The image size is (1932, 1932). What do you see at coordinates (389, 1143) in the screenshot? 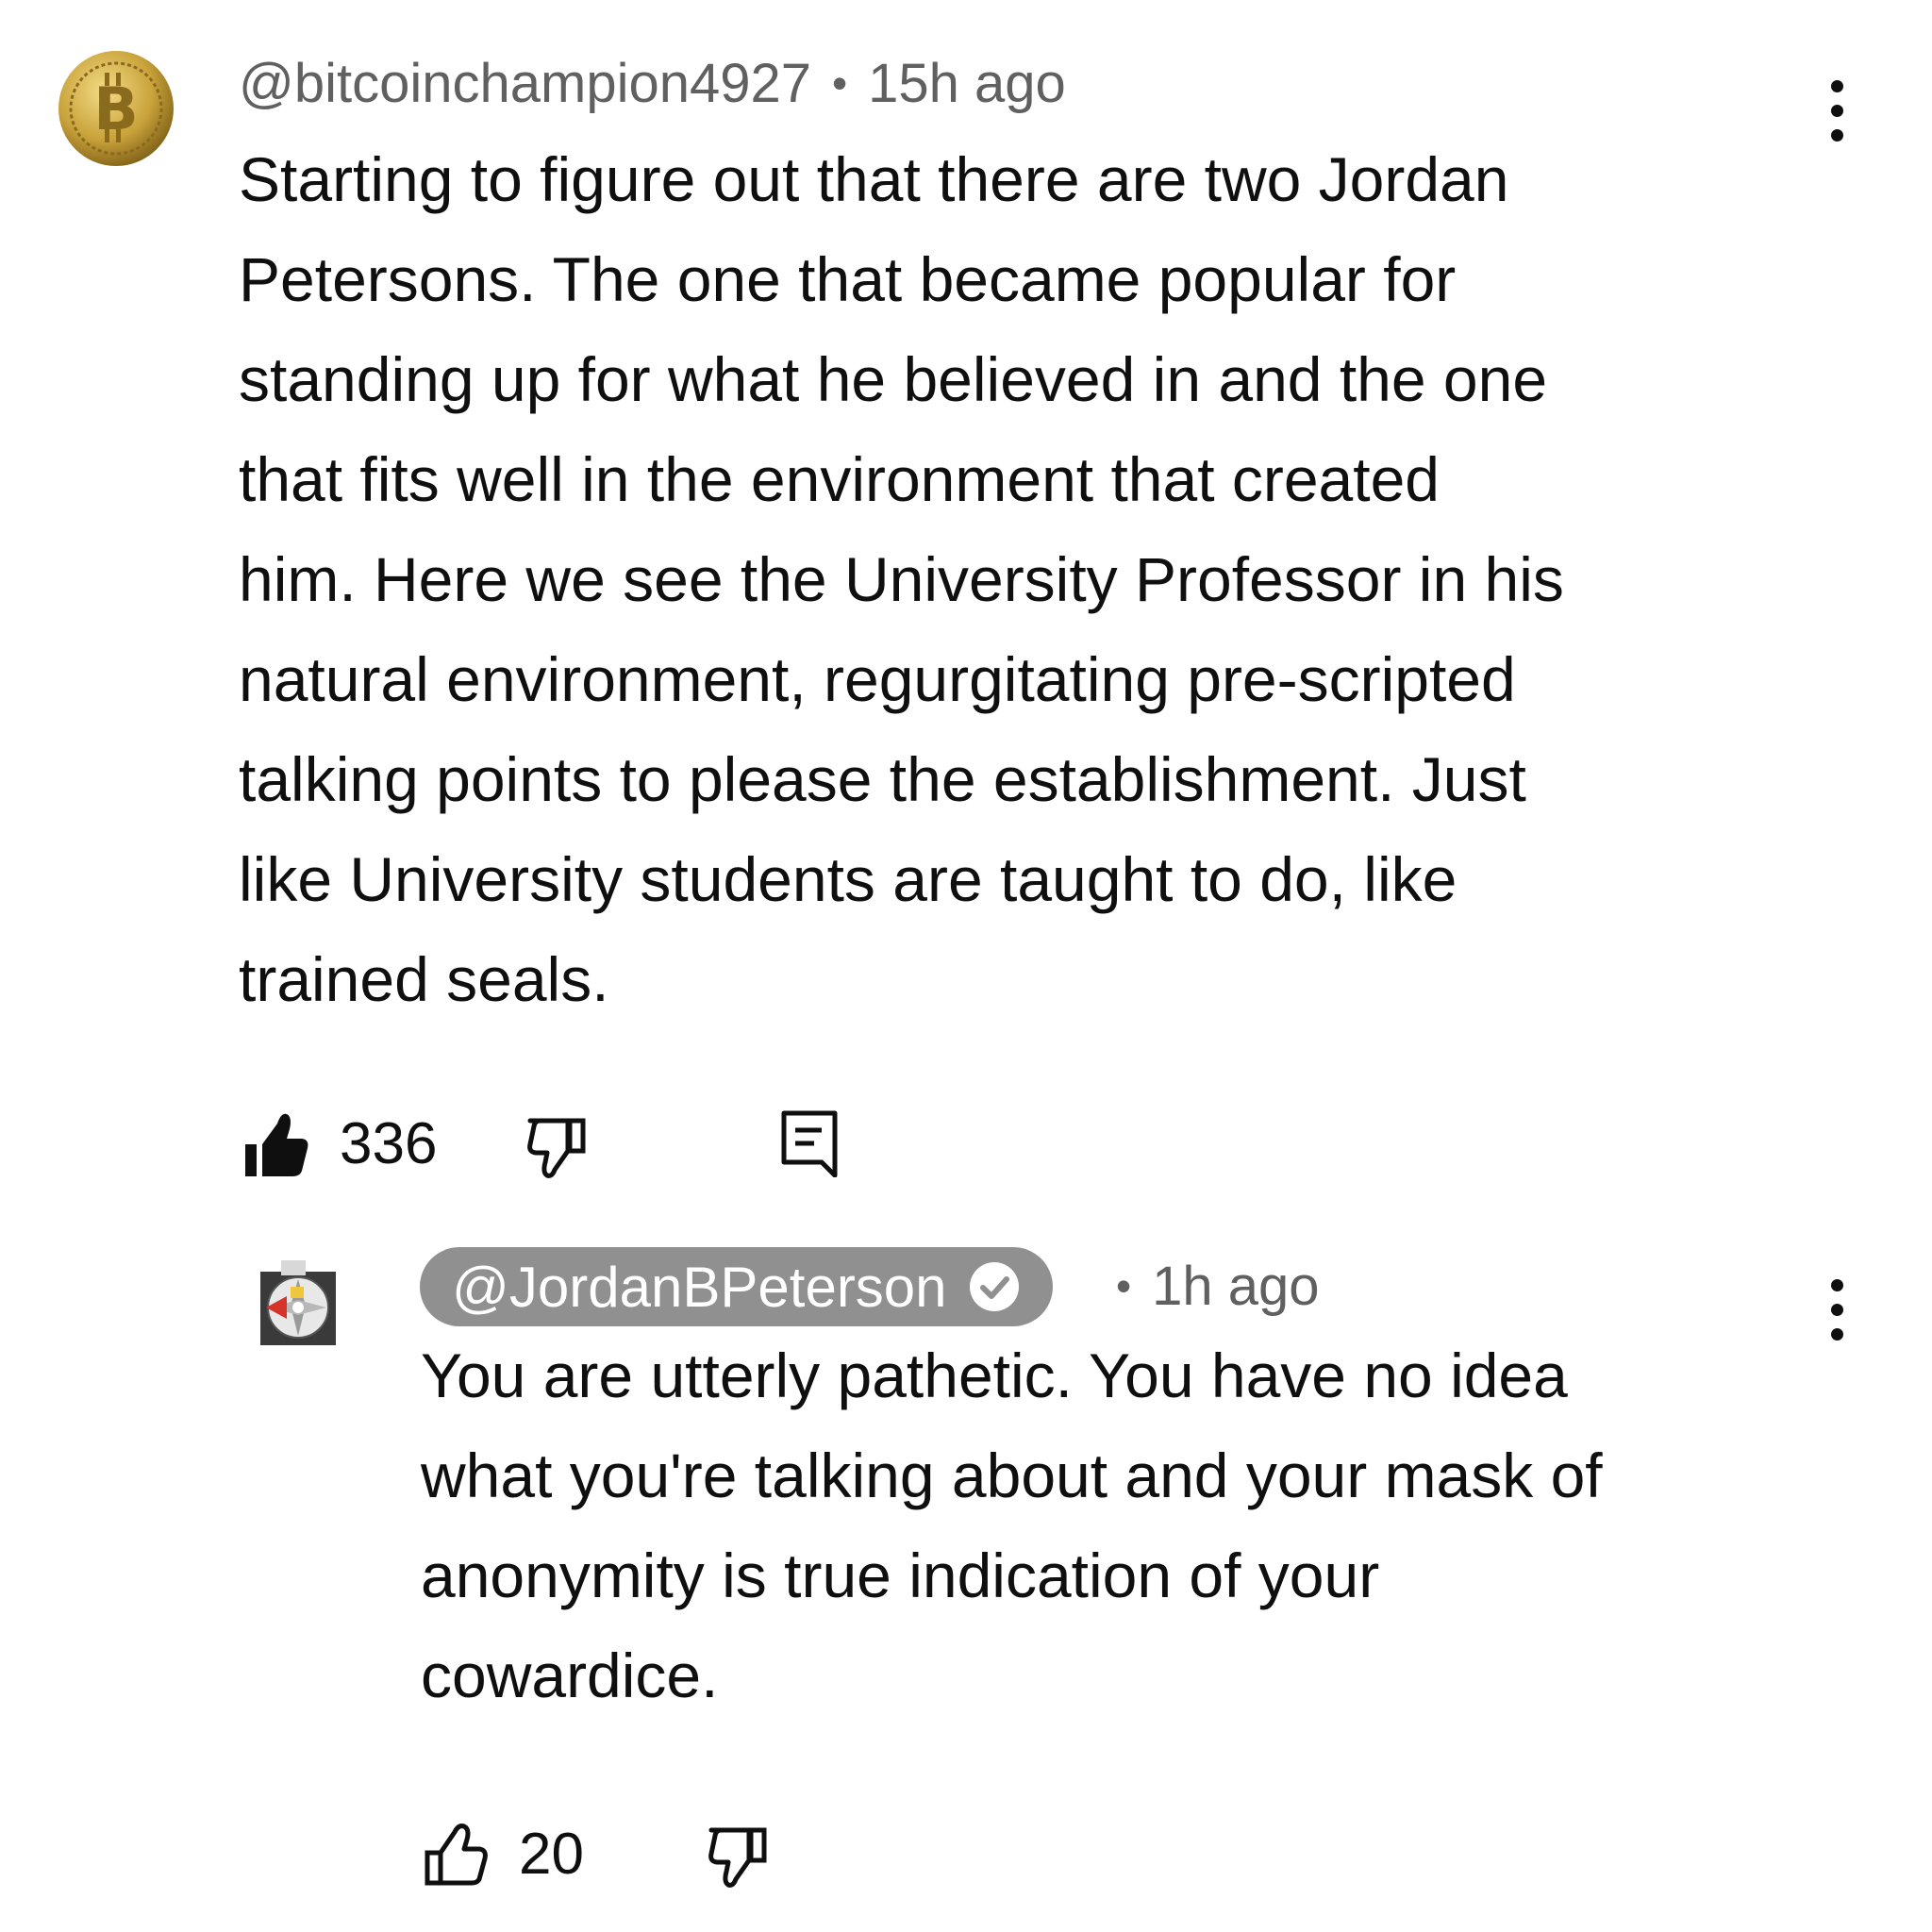
I see `like-count: 336` at bounding box center [389, 1143].